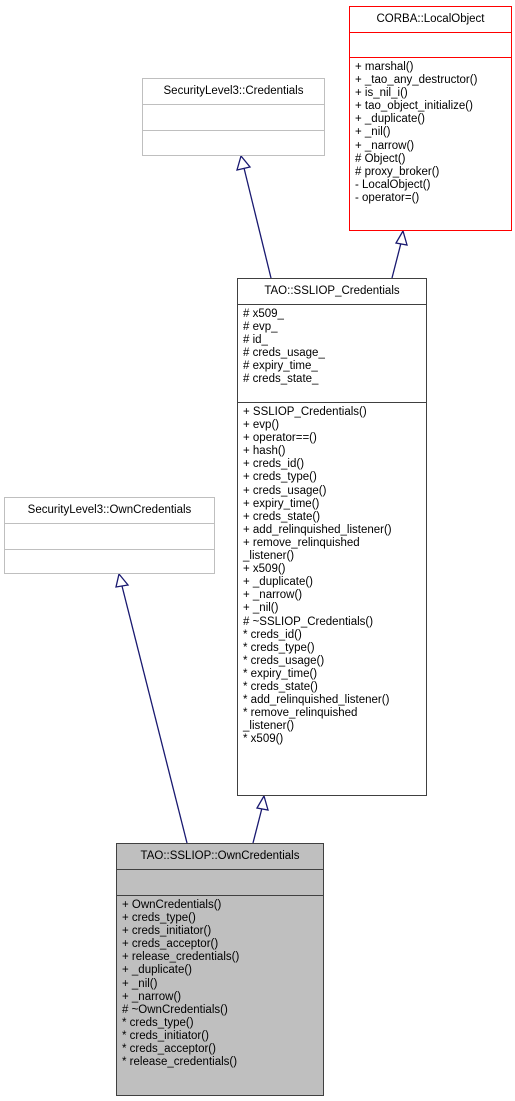 The height and width of the screenshot is (1101, 515). What do you see at coordinates (433, 106) in the screenshot?
I see `method-item: + tao_object_initialize()` at bounding box center [433, 106].